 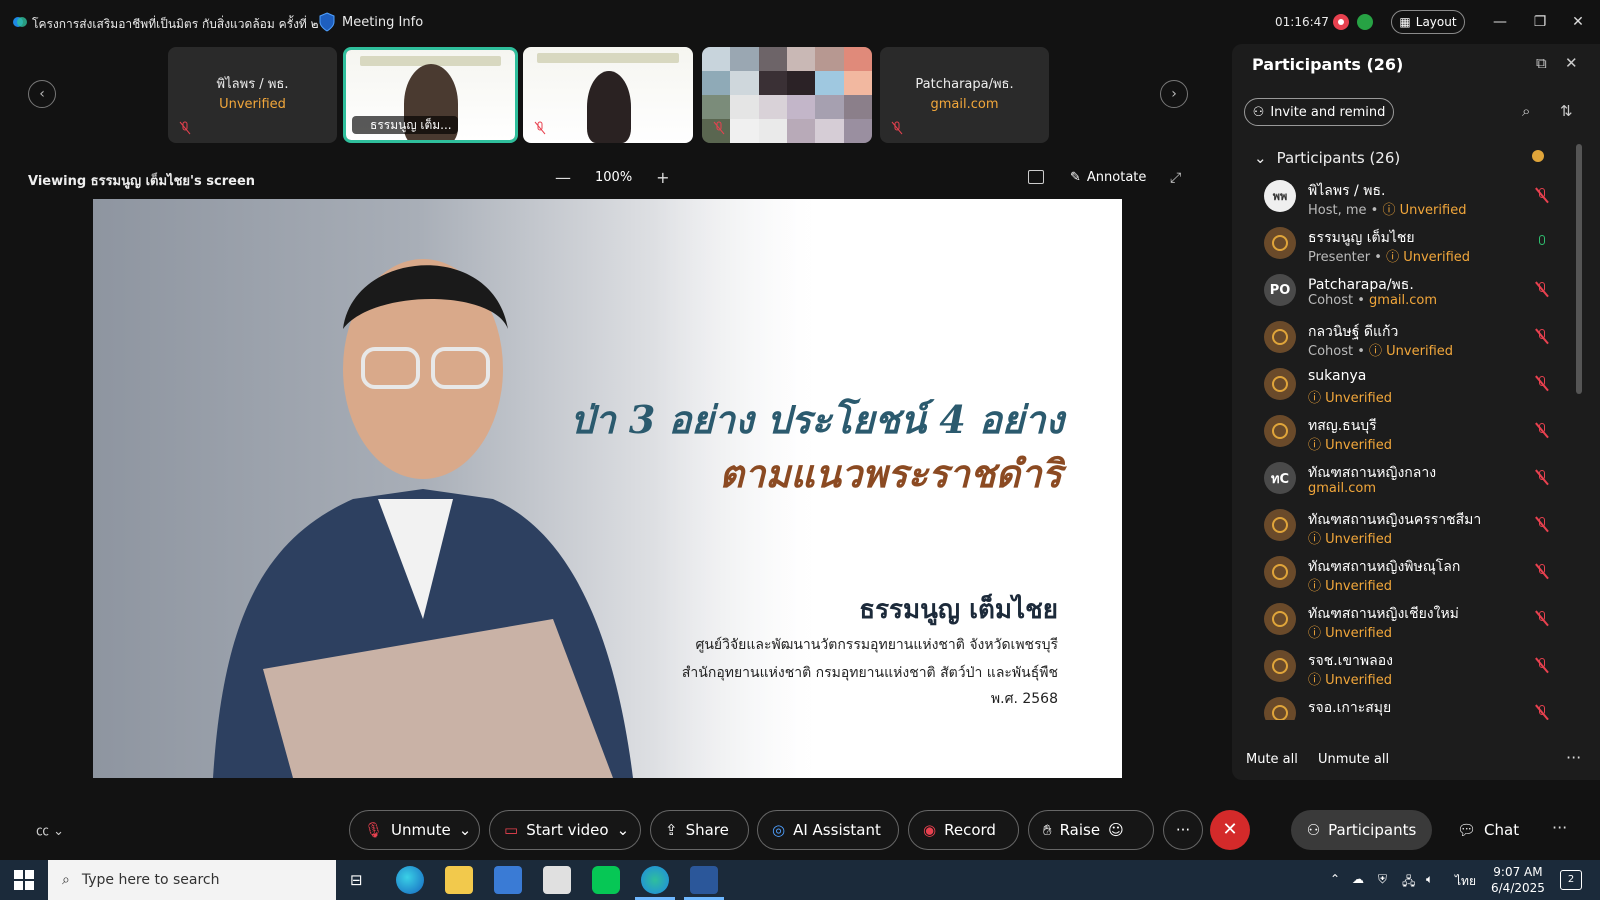 I want to click on fullscreen-icon: ⤢, so click(x=1175, y=178).